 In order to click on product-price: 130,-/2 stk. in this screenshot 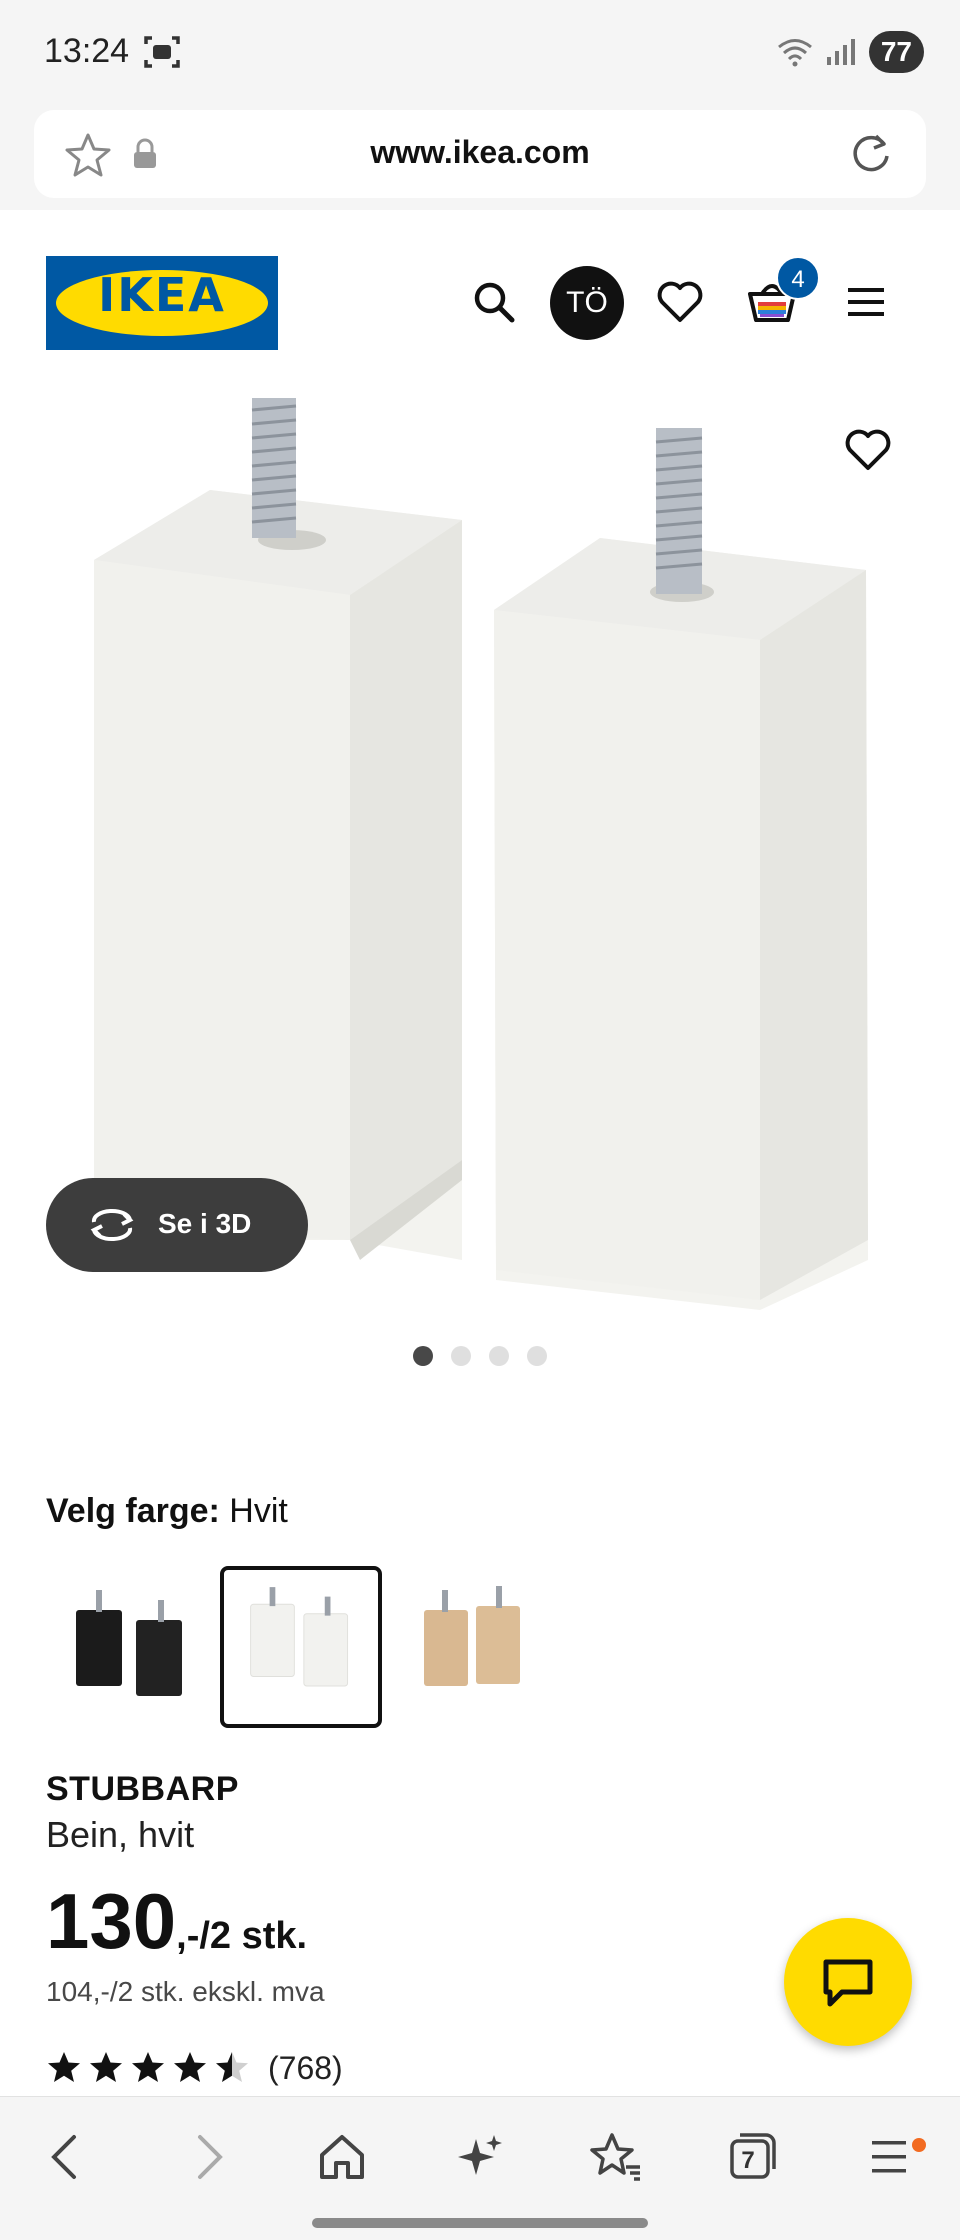, I will do `click(176, 1921)`.